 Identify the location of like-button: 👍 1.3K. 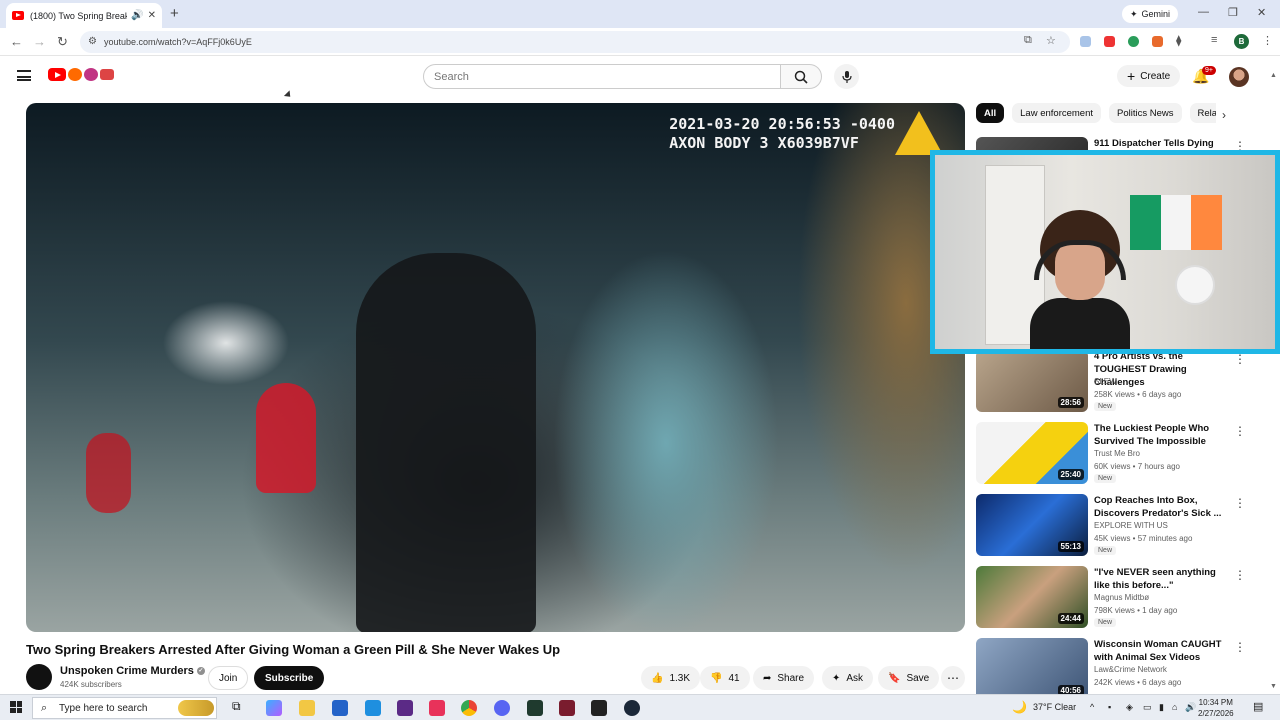
(671, 678).